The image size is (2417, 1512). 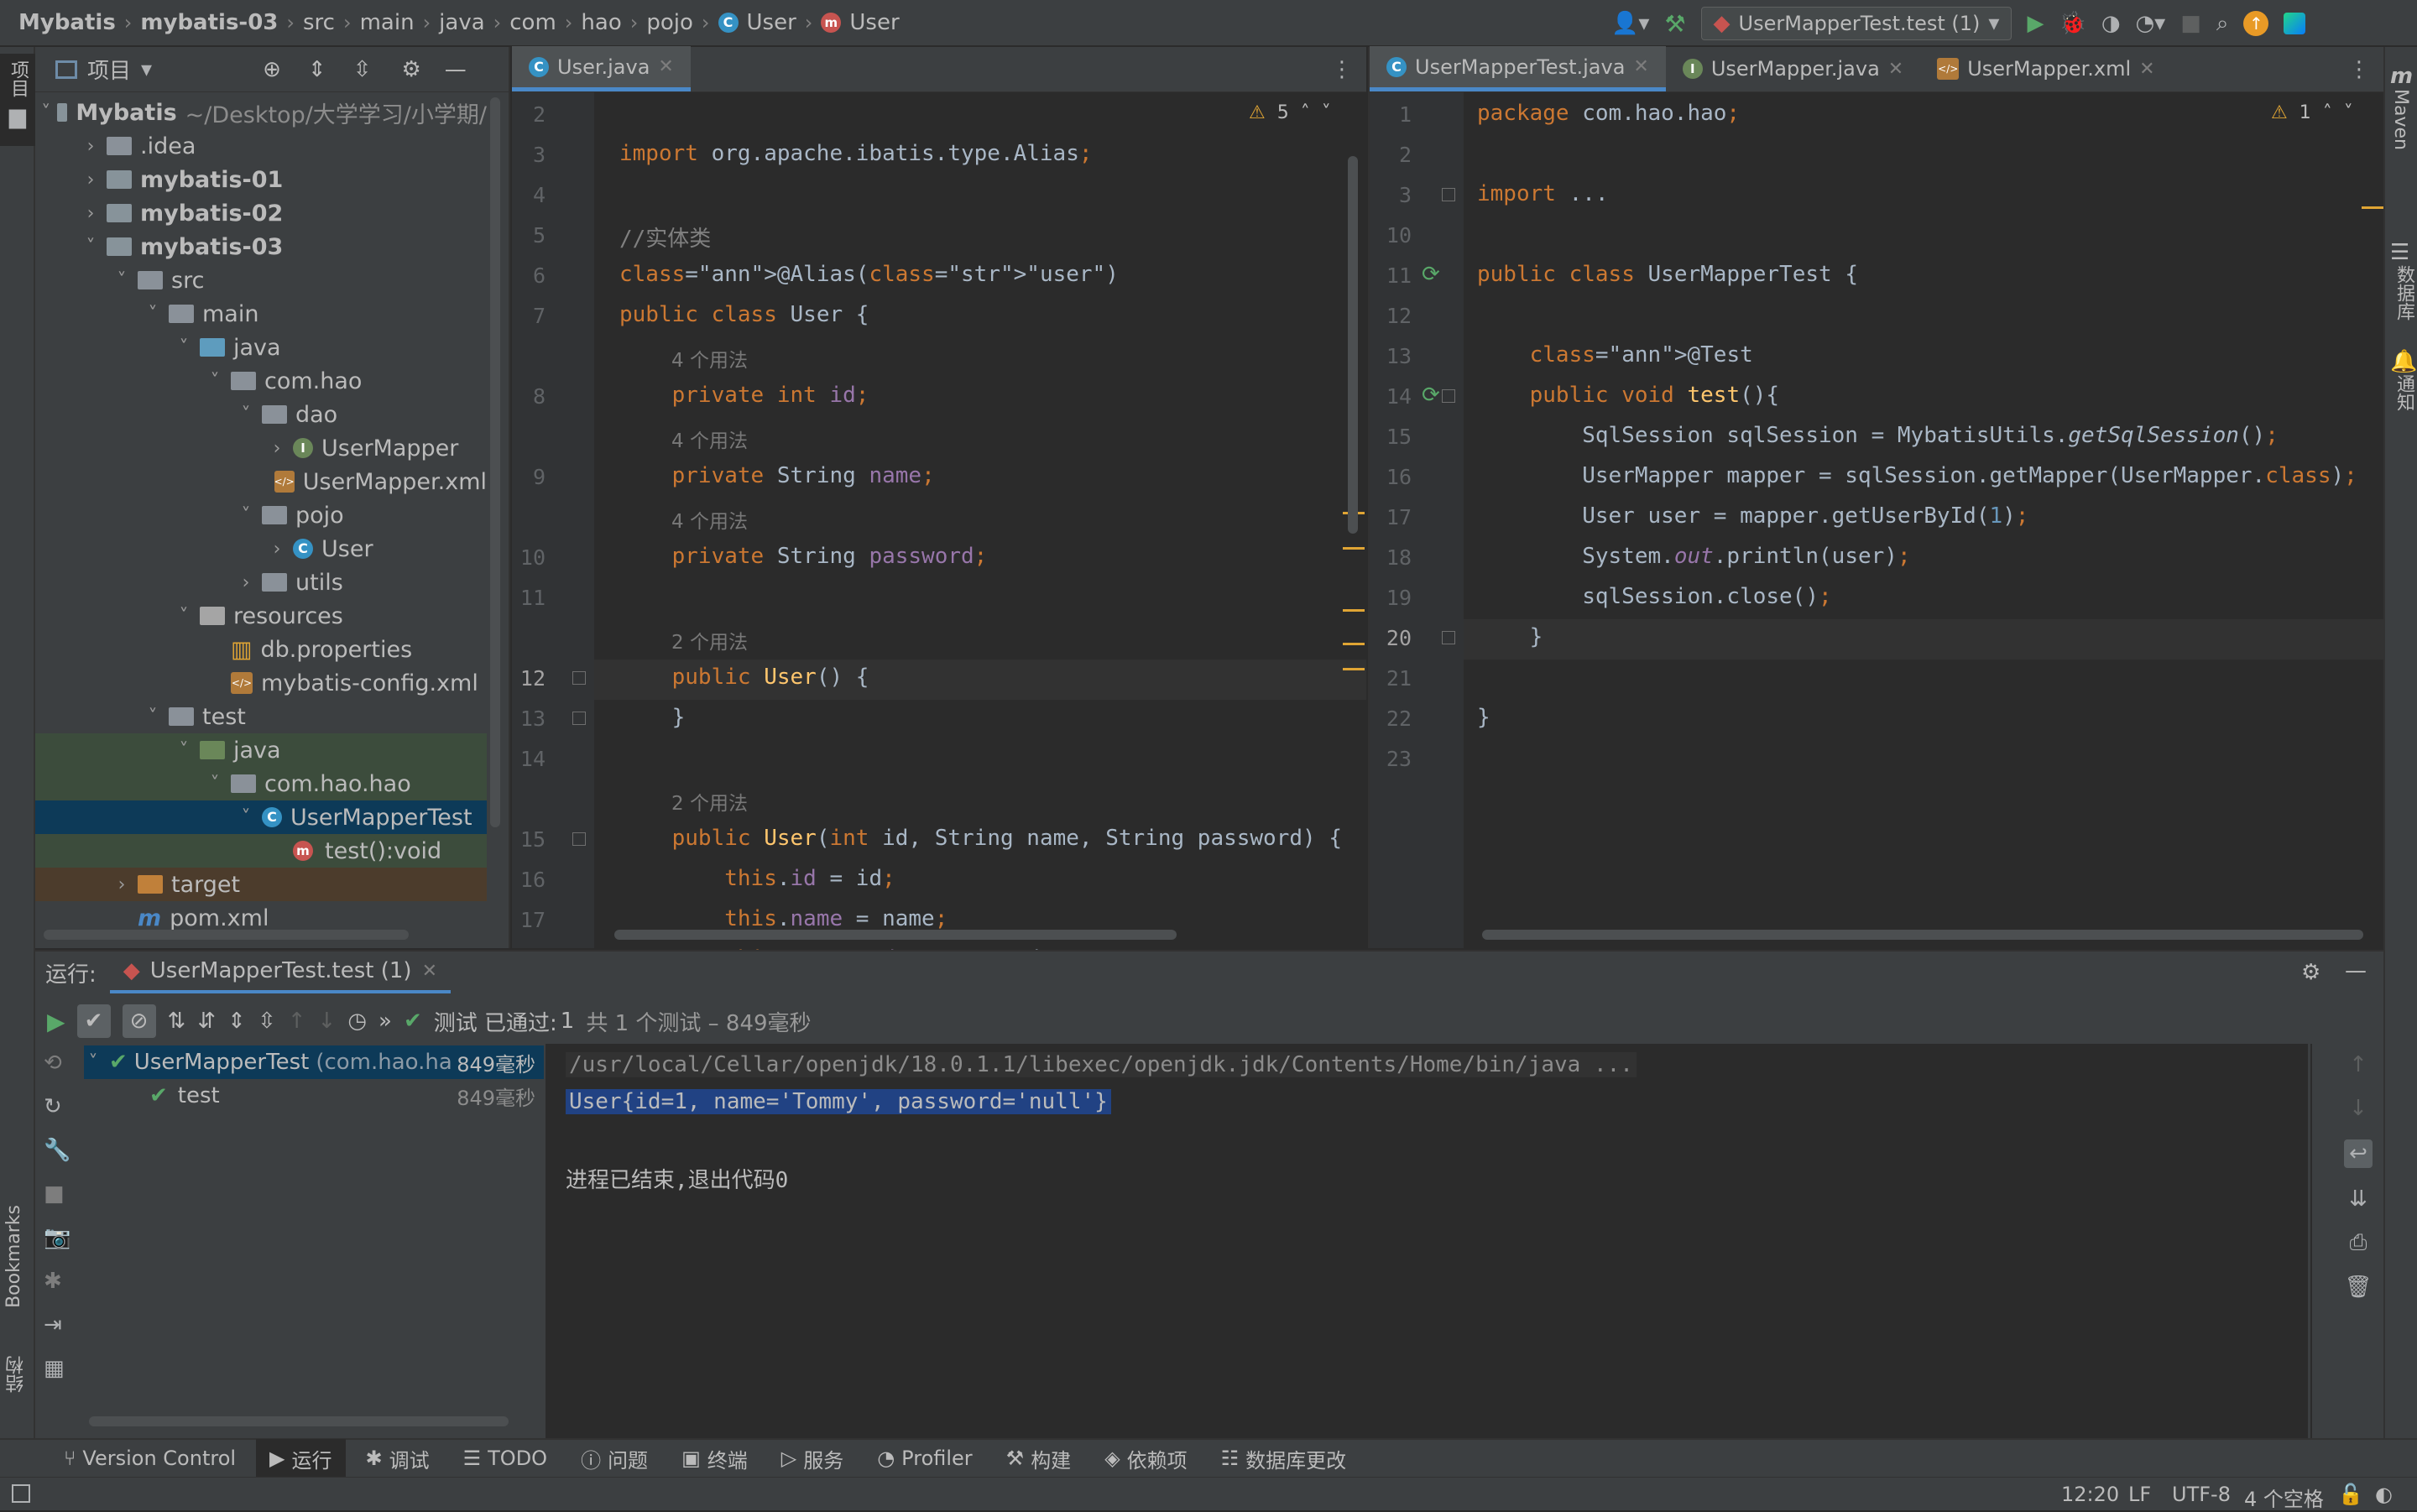 What do you see at coordinates (301, 1459) in the screenshot?
I see `tool-run: ▶ 运行` at bounding box center [301, 1459].